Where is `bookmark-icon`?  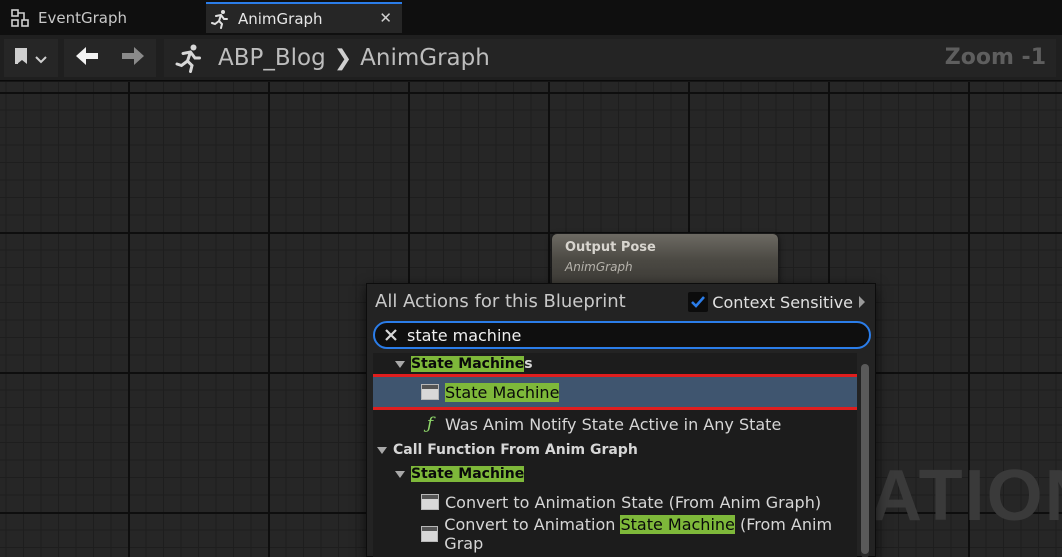 bookmark-icon is located at coordinates (23, 58).